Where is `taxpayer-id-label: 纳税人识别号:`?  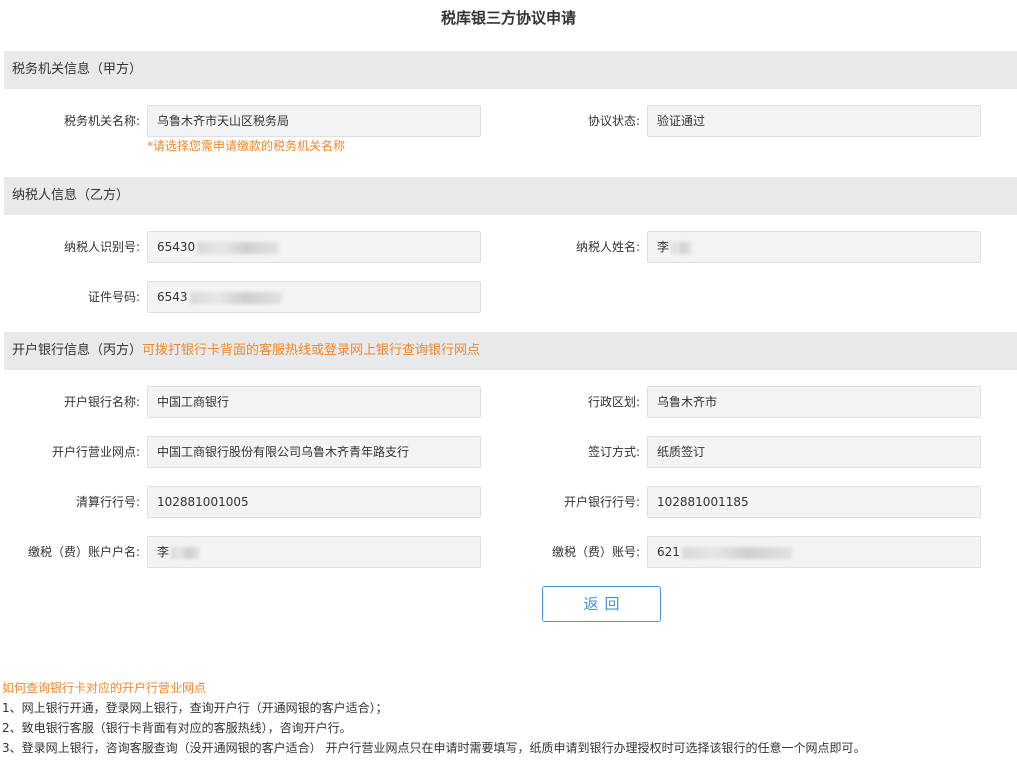 taxpayer-id-label: 纳税人识别号: is located at coordinates (101, 247).